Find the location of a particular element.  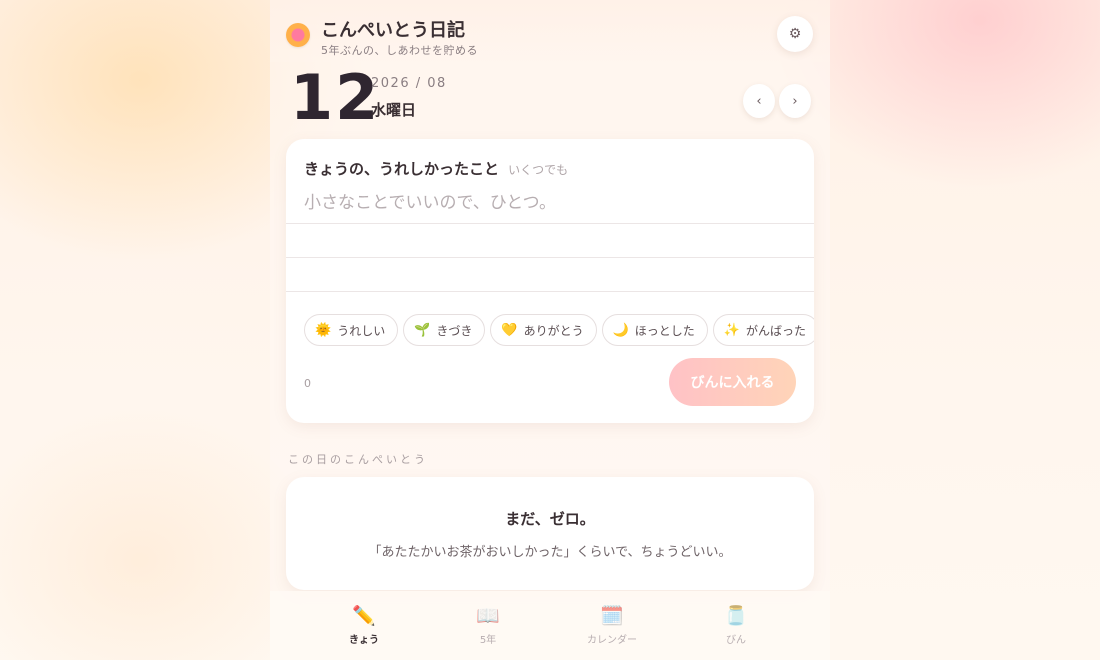

tab-label: 5年 is located at coordinates (488, 640).